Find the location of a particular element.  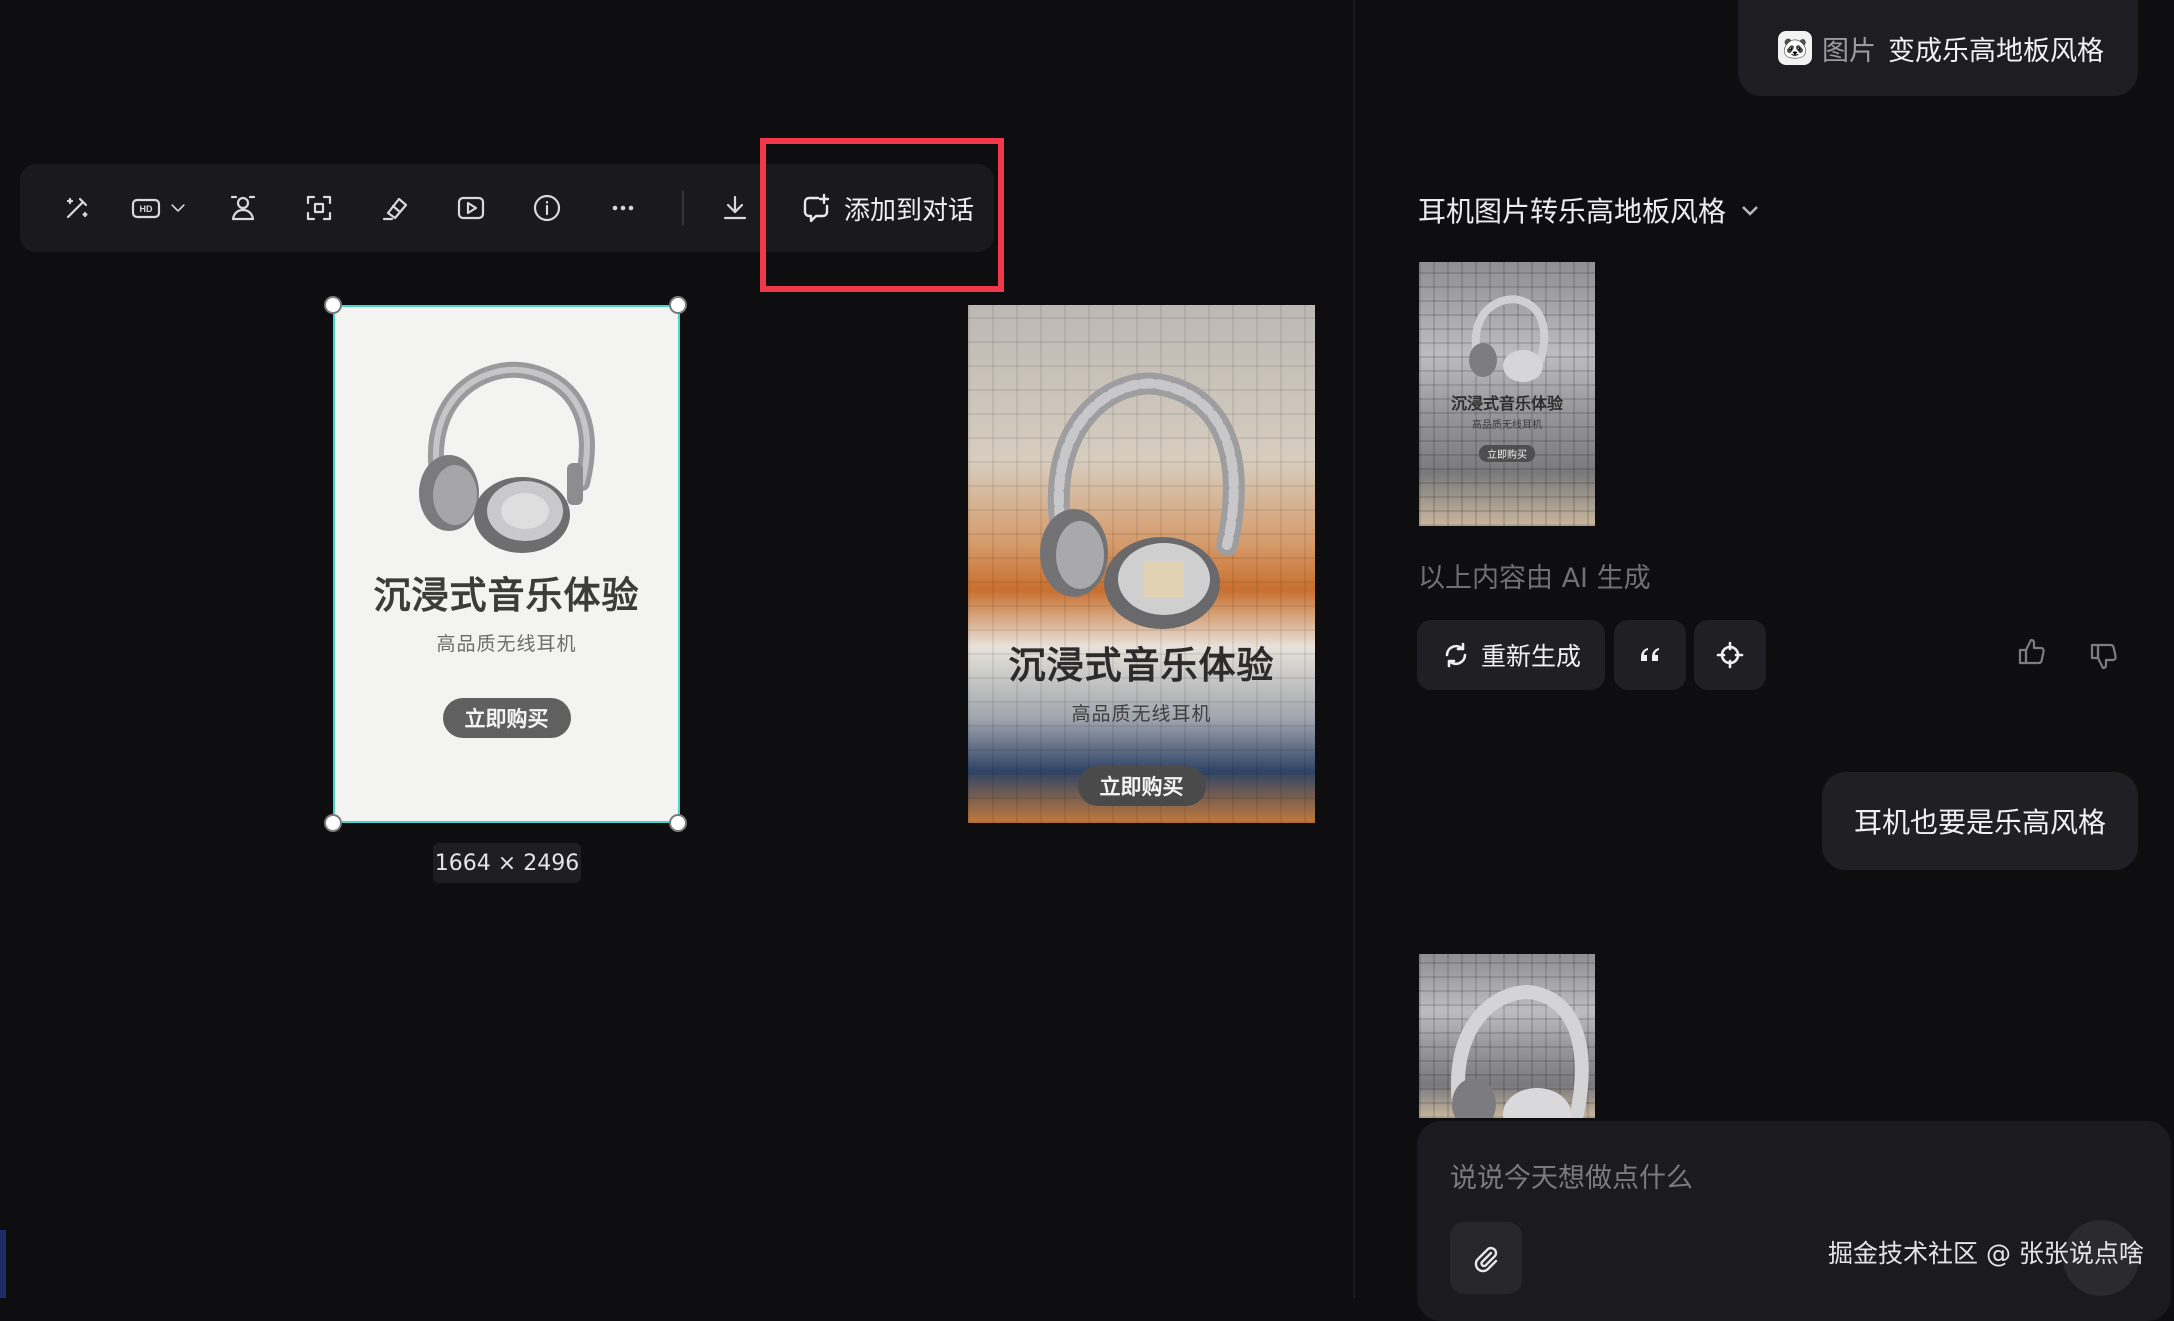

hd-icon: HD is located at coordinates (146, 208).